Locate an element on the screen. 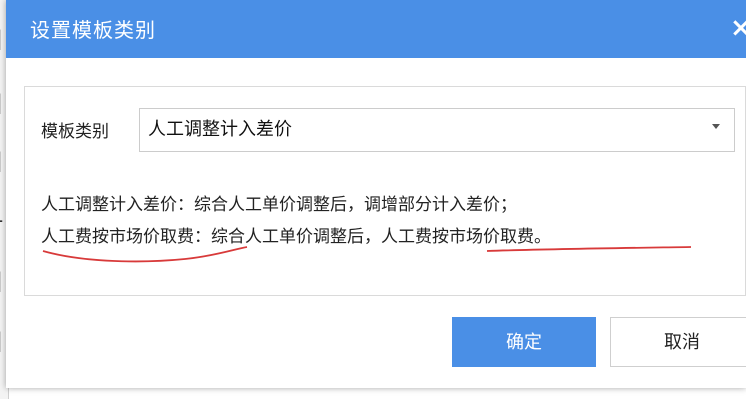  description-text: ：综合人工单价调整后， is located at coordinates (287, 237).